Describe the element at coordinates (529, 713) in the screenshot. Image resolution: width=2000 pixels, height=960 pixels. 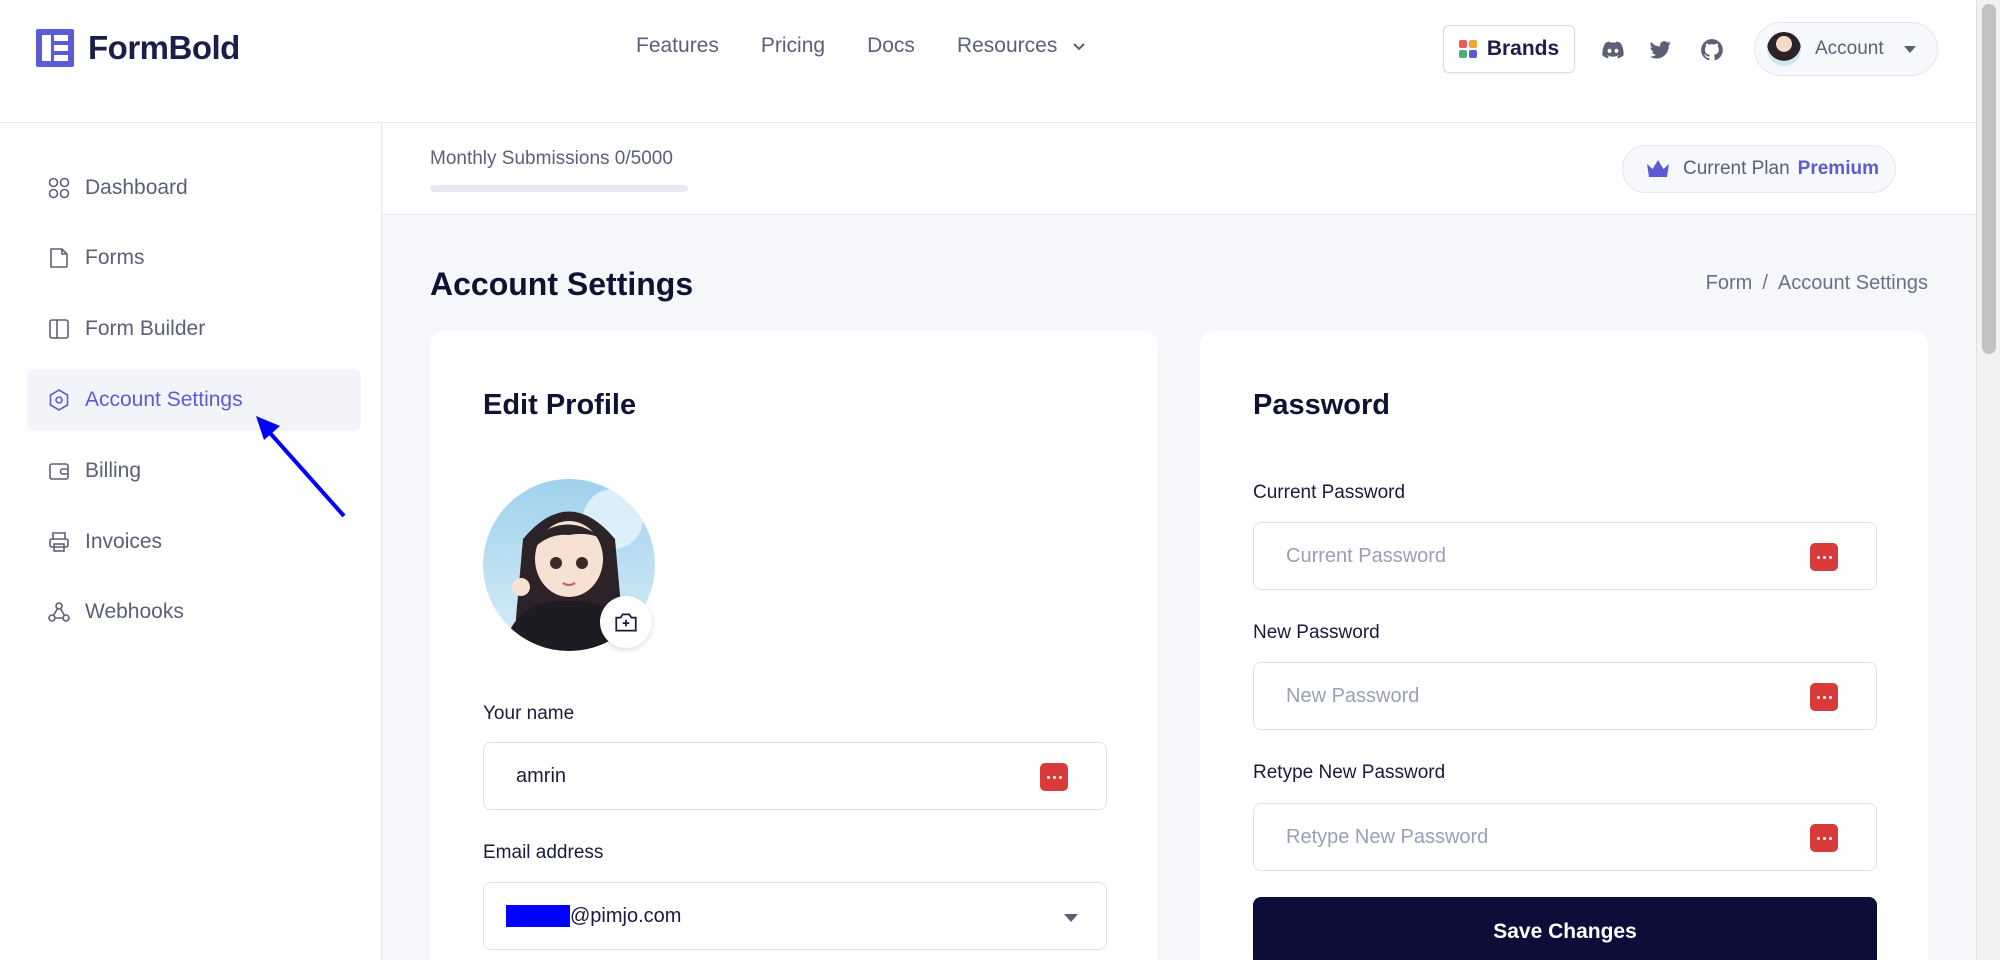
I see `name-label: Your name` at that location.